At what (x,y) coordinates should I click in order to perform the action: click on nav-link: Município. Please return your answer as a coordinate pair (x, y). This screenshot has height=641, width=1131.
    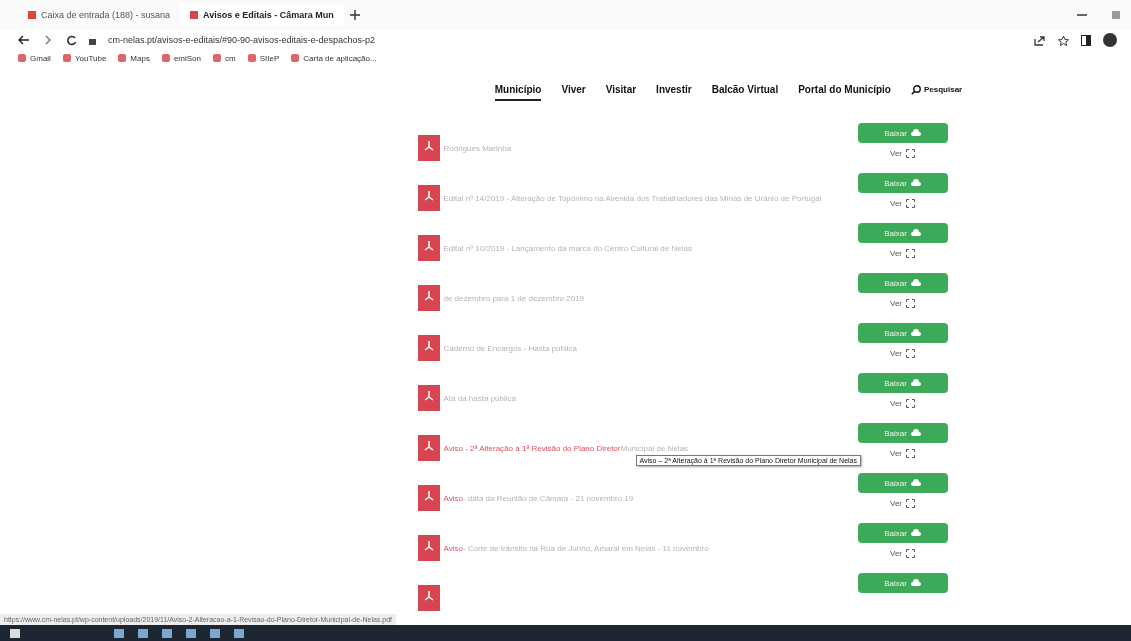
    Looking at the image, I should click on (518, 92).